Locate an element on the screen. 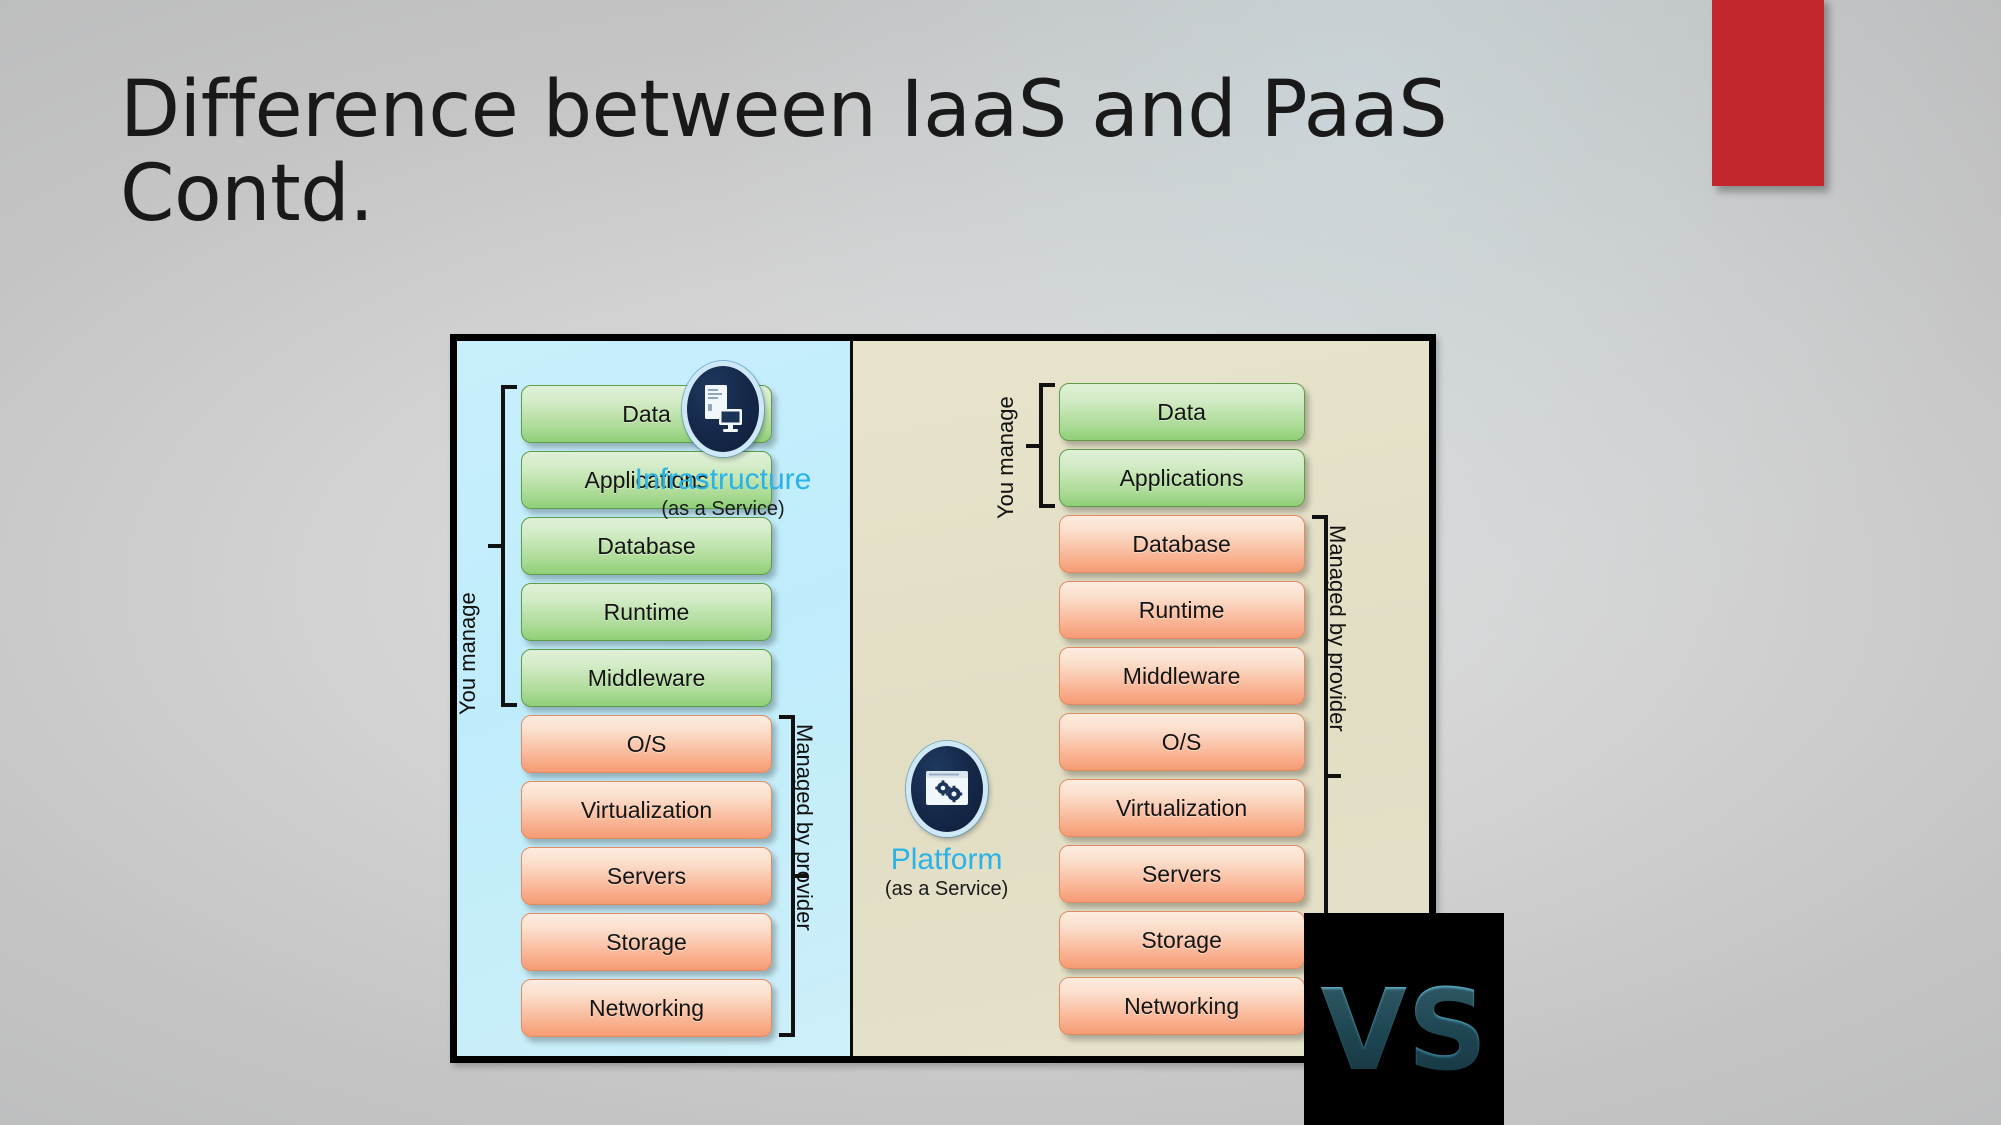 This screenshot has height=1125, width=2001. paas-you-manage-label: You manage is located at coordinates (1005, 457).